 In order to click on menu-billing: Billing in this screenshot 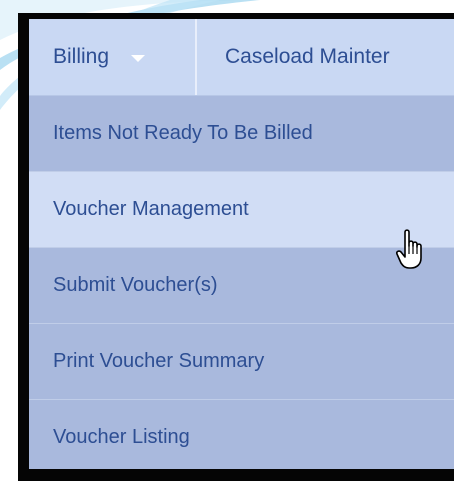, I will do `click(113, 57)`.